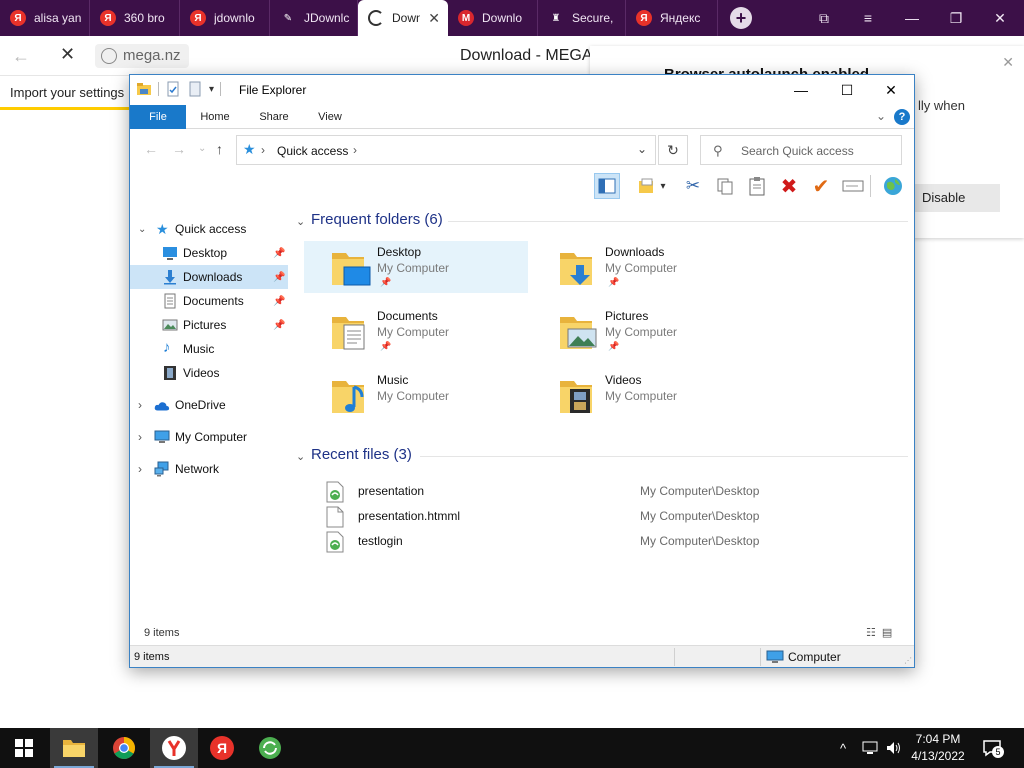 This screenshot has width=1024, height=768. Describe the element at coordinates (270, 748) in the screenshot. I see `taskbar-sync-app` at that location.